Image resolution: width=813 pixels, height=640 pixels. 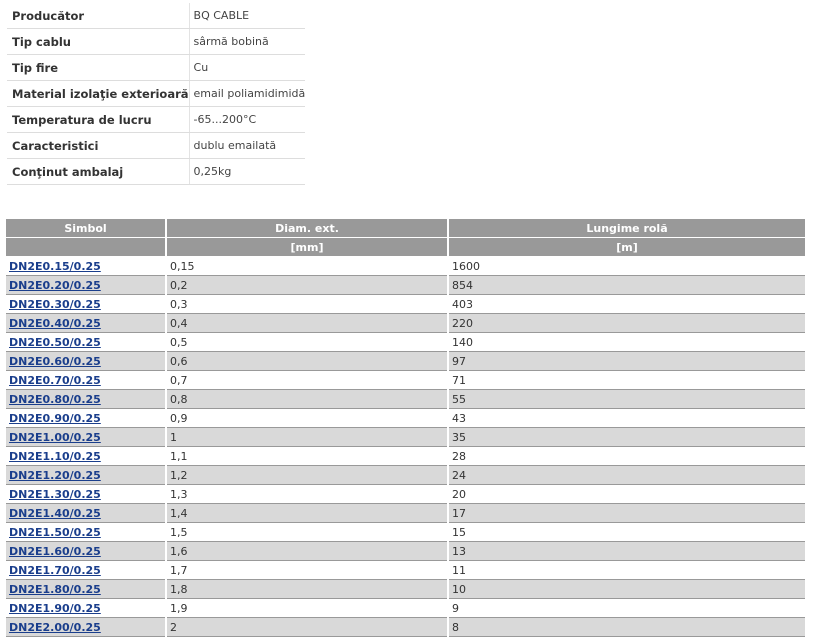 I want to click on attribute-row: Tip fire Cu, so click(x=156, y=67).